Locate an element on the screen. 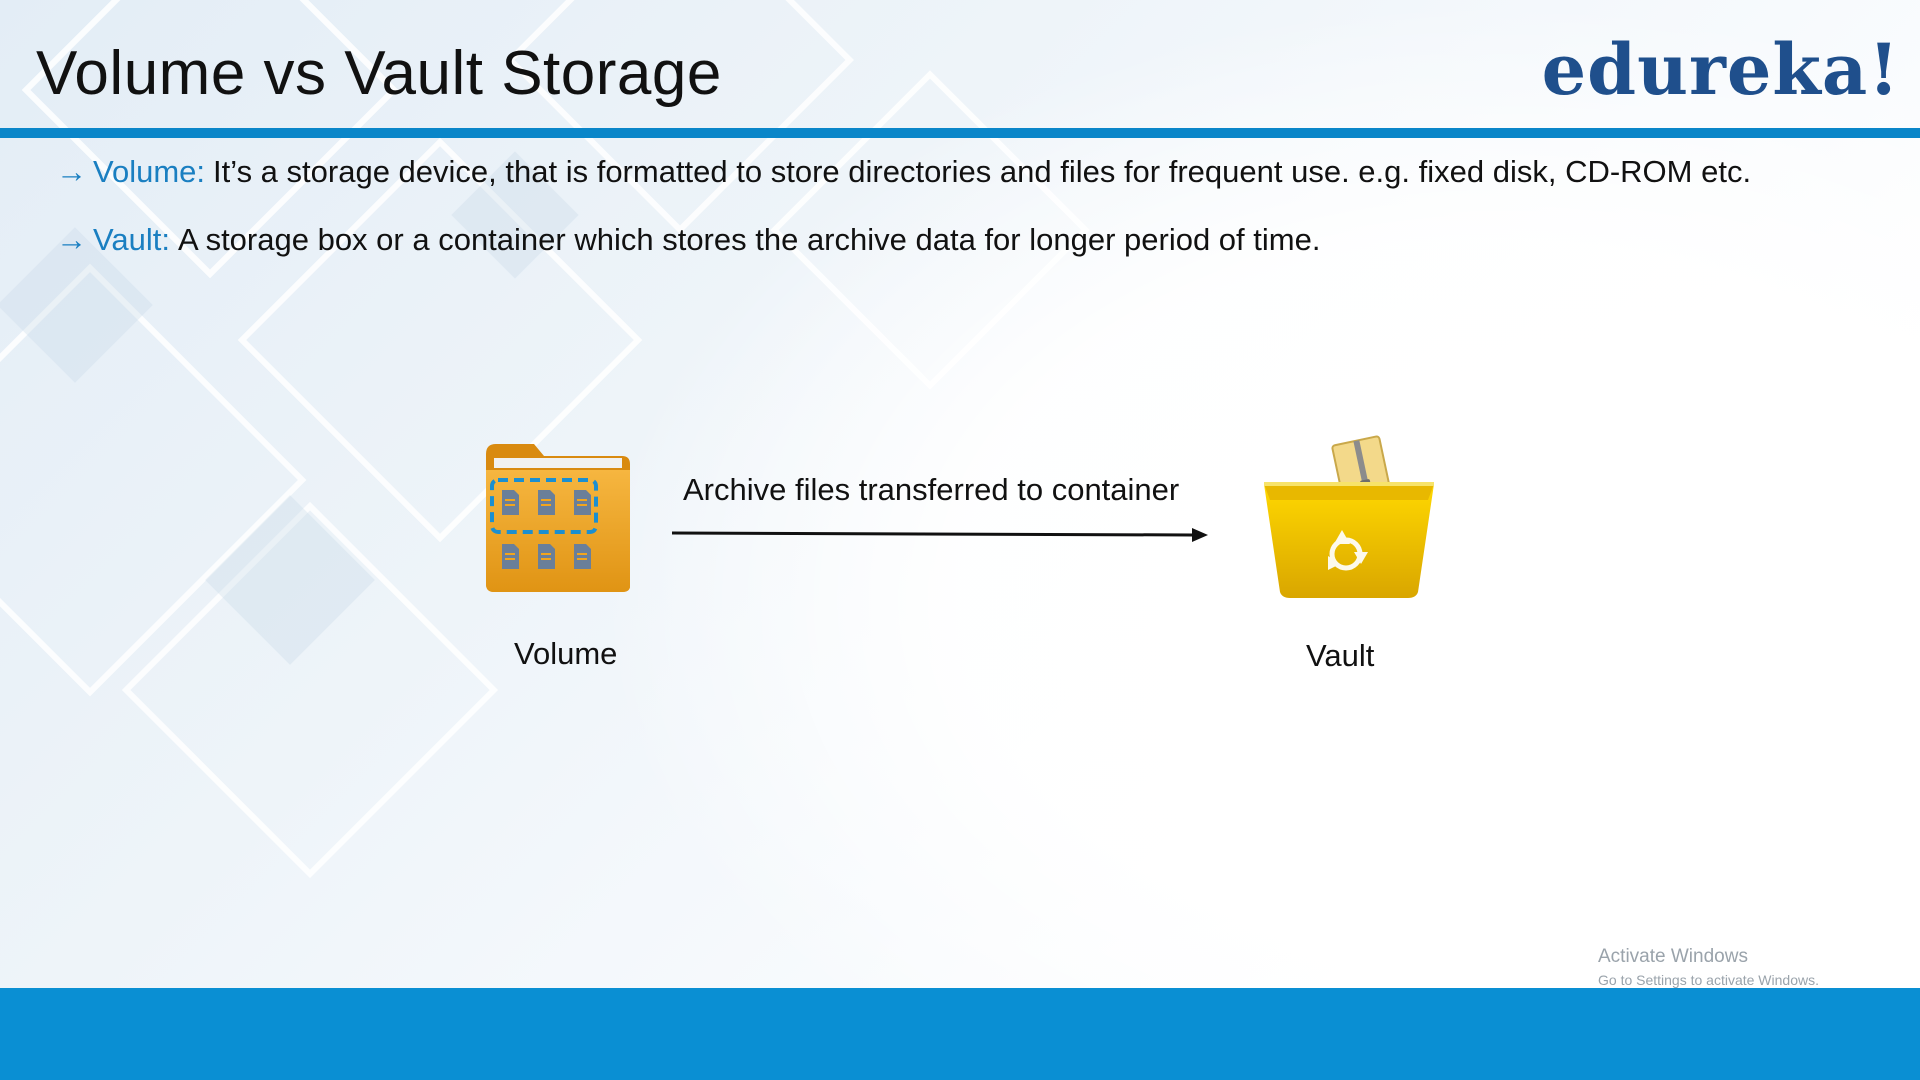 Image resolution: width=1920 pixels, height=1080 pixels. transfer-arrow-label: Archive files transferred to container is located at coordinates (931, 489).